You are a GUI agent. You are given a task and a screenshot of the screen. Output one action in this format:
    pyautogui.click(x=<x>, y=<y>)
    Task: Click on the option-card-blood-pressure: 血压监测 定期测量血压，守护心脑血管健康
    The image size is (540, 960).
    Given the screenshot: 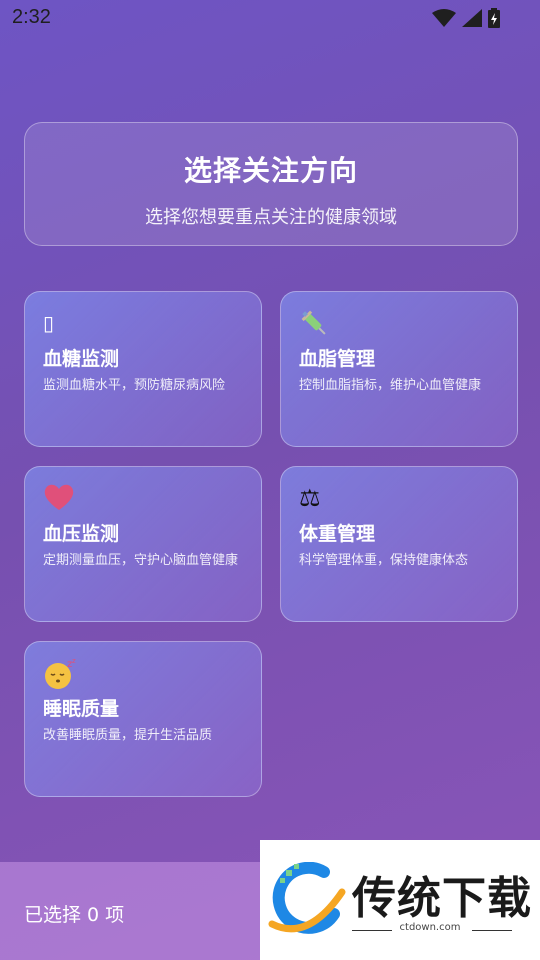 What is the action you would take?
    pyautogui.click(x=143, y=544)
    